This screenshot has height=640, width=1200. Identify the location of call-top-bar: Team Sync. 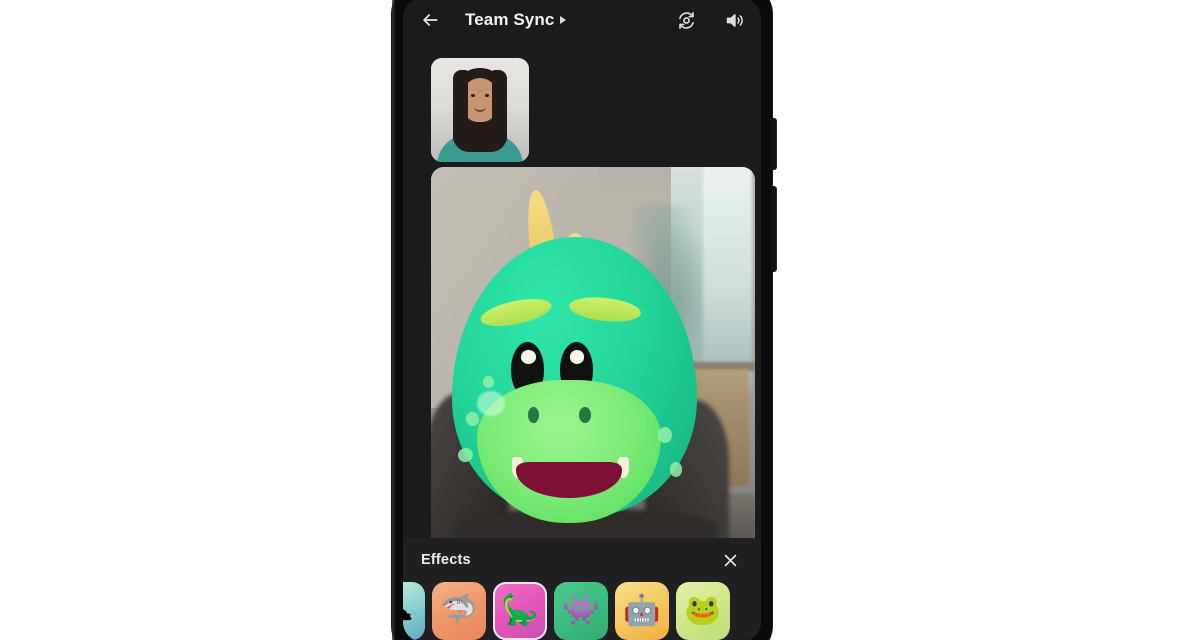
(582, 21).